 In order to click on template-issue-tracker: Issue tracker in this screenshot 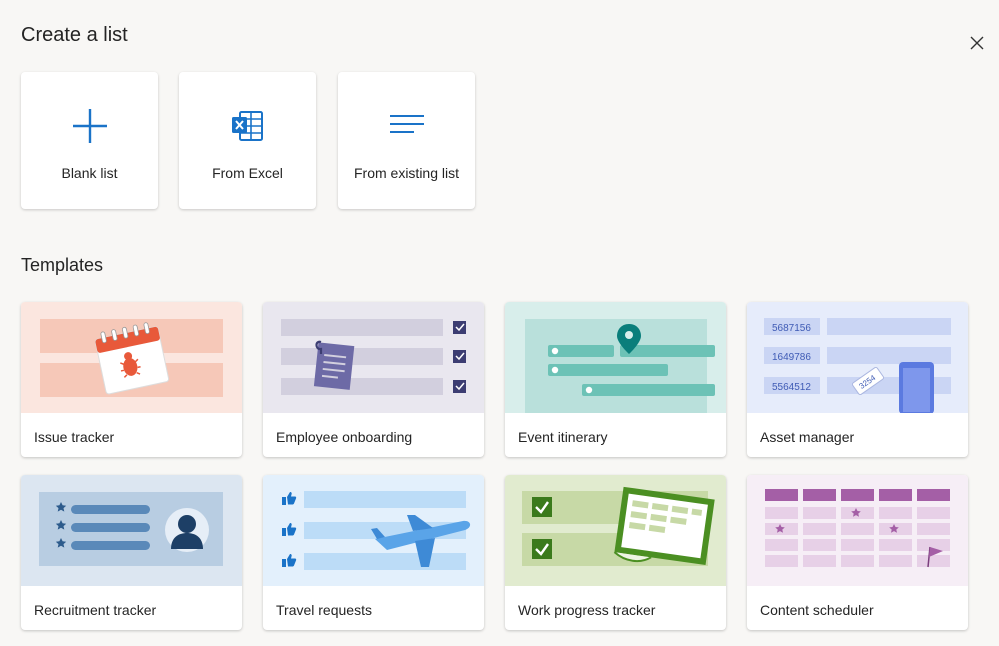, I will do `click(131, 379)`.